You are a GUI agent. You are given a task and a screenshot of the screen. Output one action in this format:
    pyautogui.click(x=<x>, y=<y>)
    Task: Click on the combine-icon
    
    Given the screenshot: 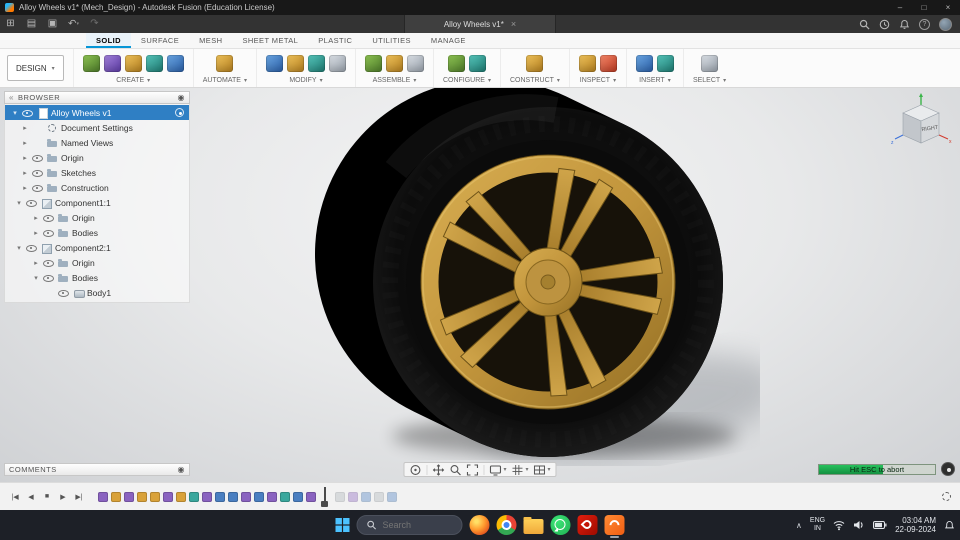 What is the action you would take?
    pyautogui.click(x=337, y=63)
    